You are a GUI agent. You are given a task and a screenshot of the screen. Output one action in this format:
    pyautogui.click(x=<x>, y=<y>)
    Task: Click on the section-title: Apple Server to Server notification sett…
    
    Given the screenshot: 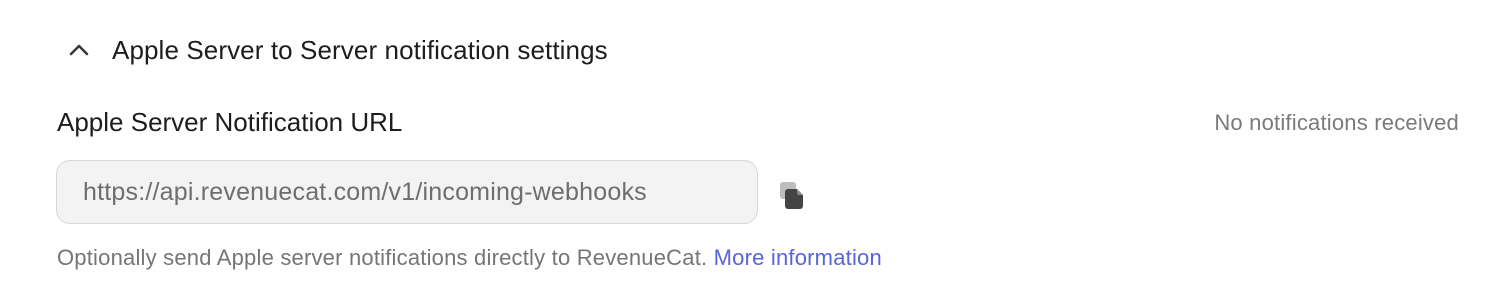 What is the action you would take?
    pyautogui.click(x=360, y=49)
    